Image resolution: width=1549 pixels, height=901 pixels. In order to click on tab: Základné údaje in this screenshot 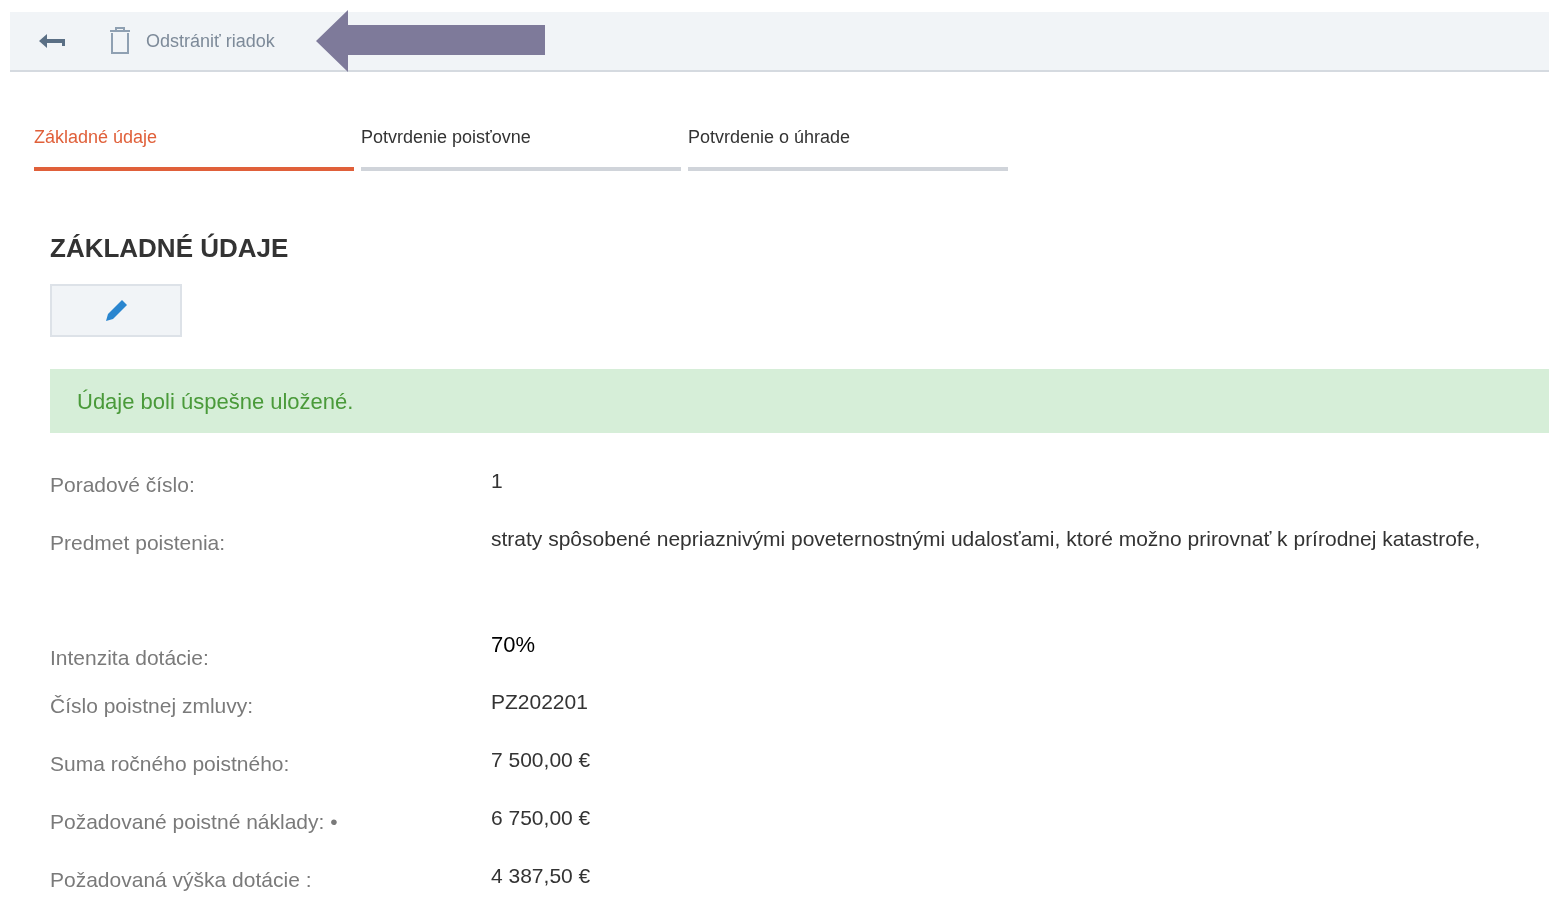, I will do `click(194, 147)`.